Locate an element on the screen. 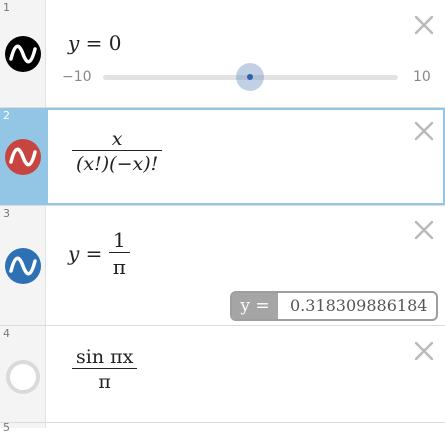  expression-math: y = 1 π is located at coordinates (99, 253).